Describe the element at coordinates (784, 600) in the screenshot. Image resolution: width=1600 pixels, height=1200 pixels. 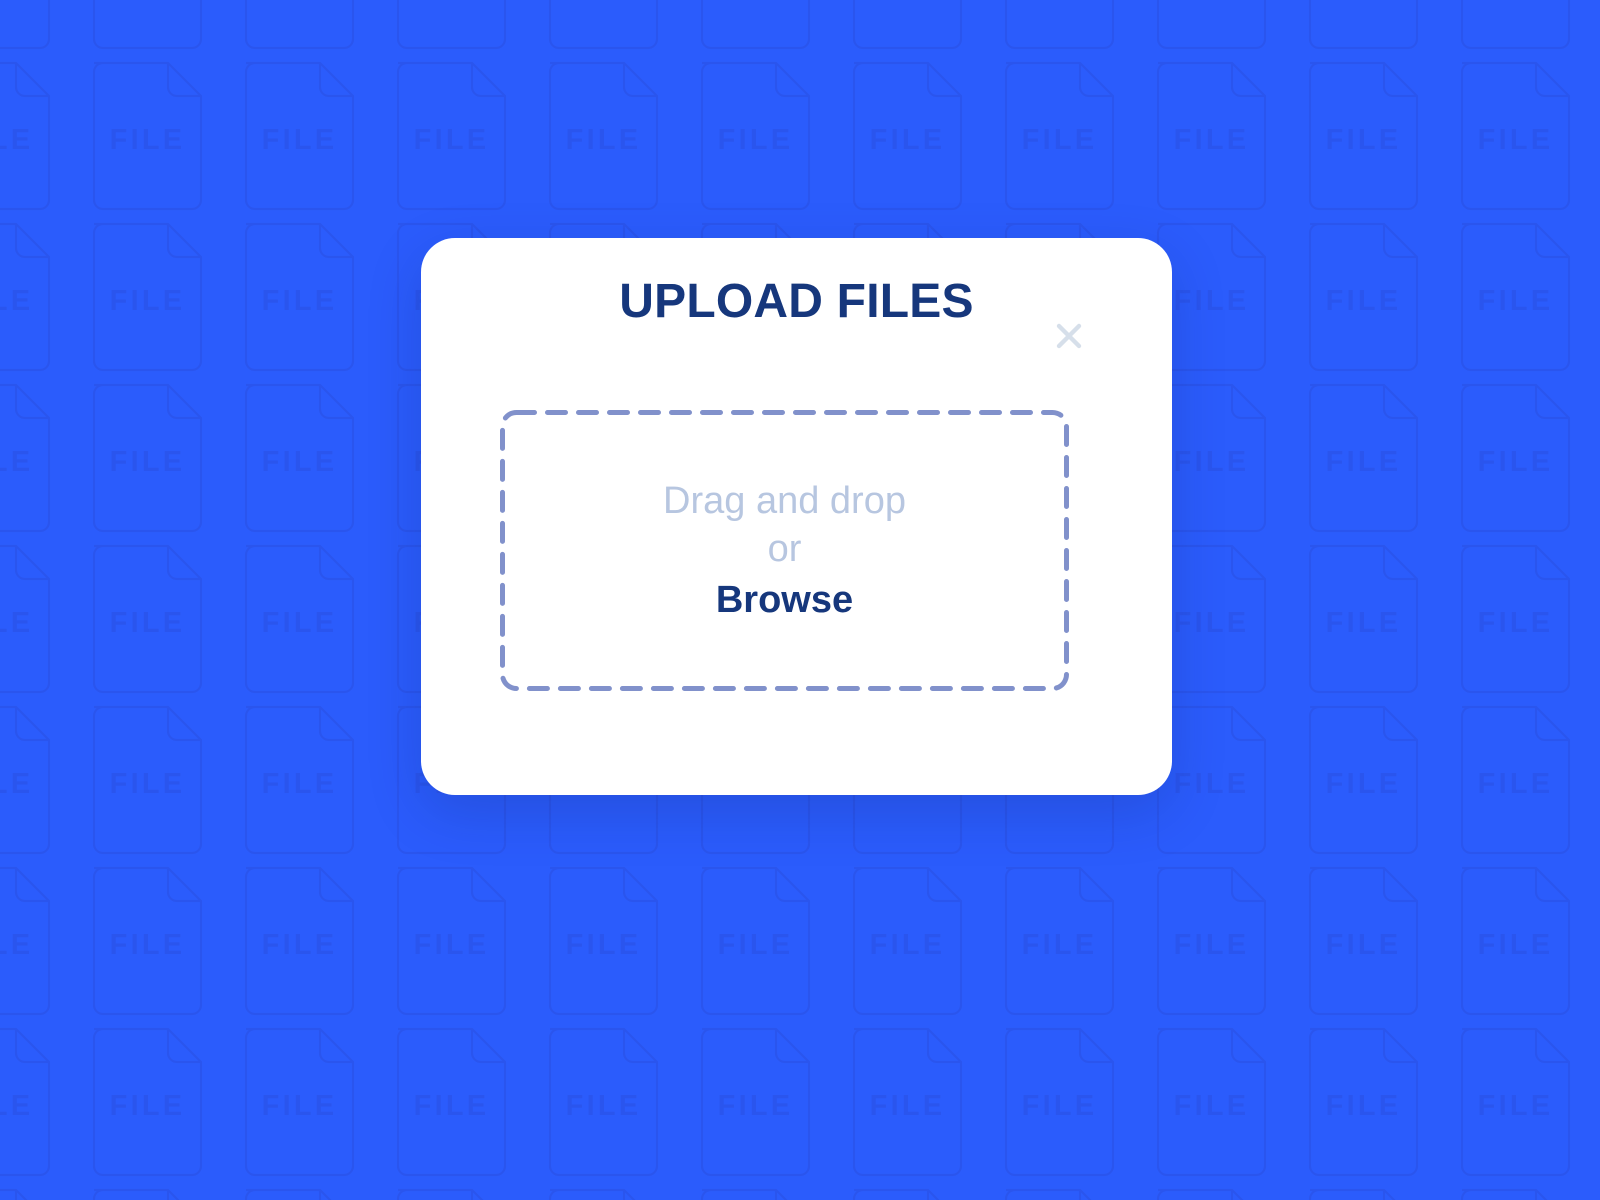
I see `browse-button: Browse` at that location.